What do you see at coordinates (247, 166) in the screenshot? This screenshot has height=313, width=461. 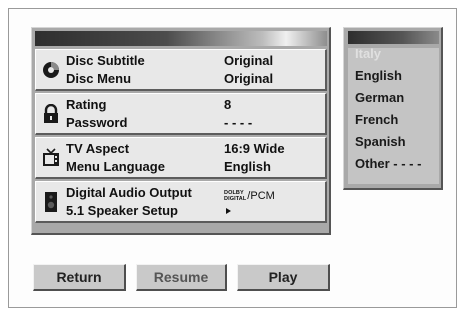 I see `menu-language-value: English` at bounding box center [247, 166].